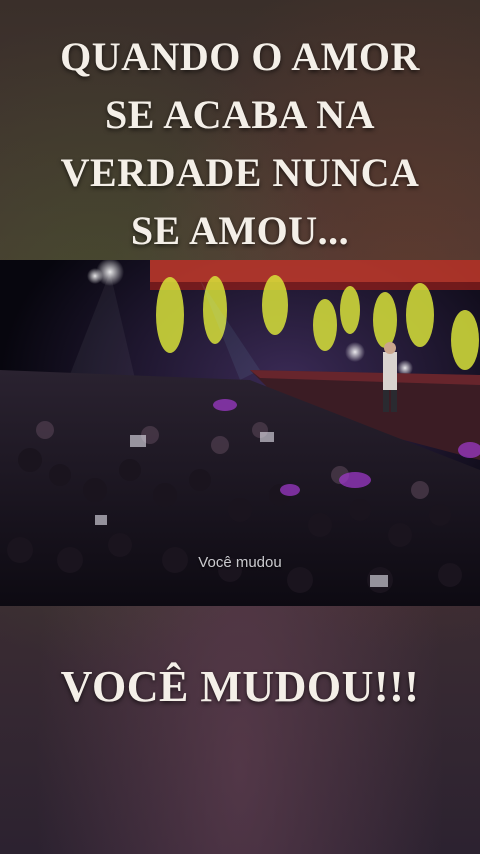 This screenshot has height=854, width=480. I want to click on top-caption-line-1: QUANDO O AMOR, so click(240, 56).